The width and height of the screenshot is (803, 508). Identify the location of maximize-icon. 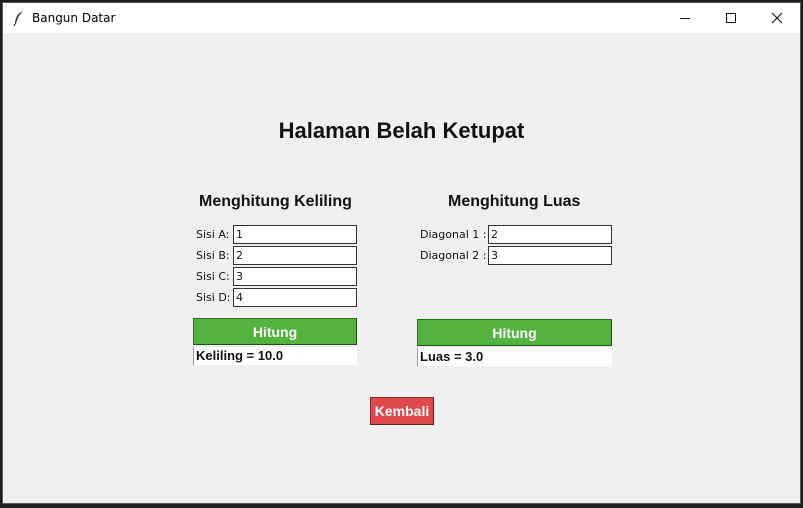
(731, 18).